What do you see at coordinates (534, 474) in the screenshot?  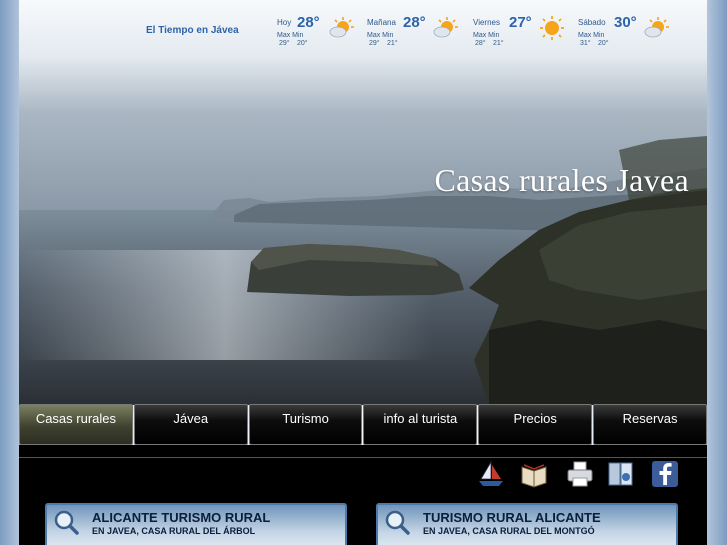 I see `book-icon` at bounding box center [534, 474].